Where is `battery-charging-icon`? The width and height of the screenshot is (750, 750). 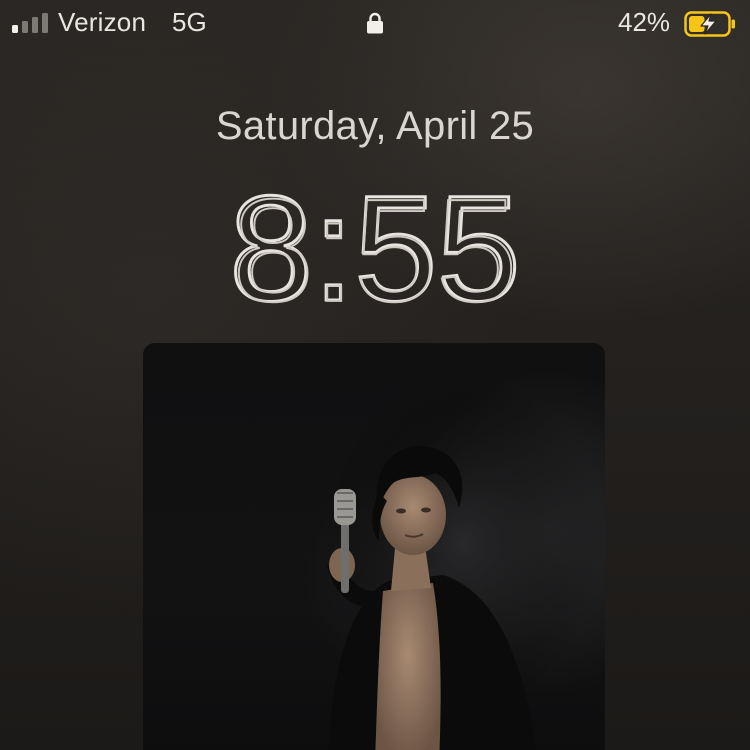
battery-charging-icon is located at coordinates (709, 24).